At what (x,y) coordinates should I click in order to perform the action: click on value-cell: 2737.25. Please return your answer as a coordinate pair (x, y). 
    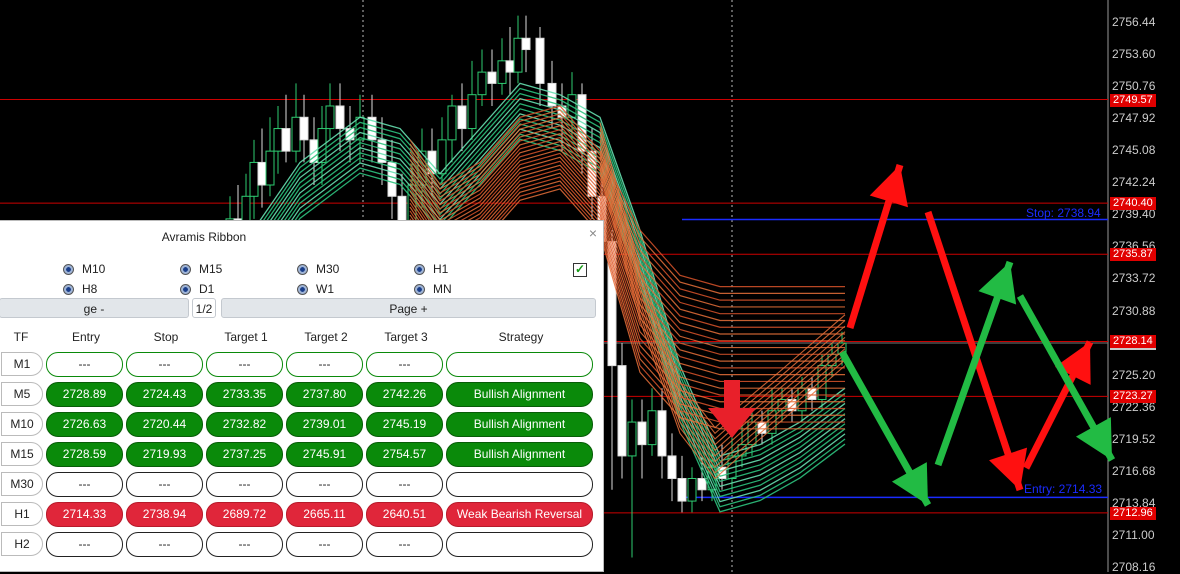
    Looking at the image, I should click on (244, 454).